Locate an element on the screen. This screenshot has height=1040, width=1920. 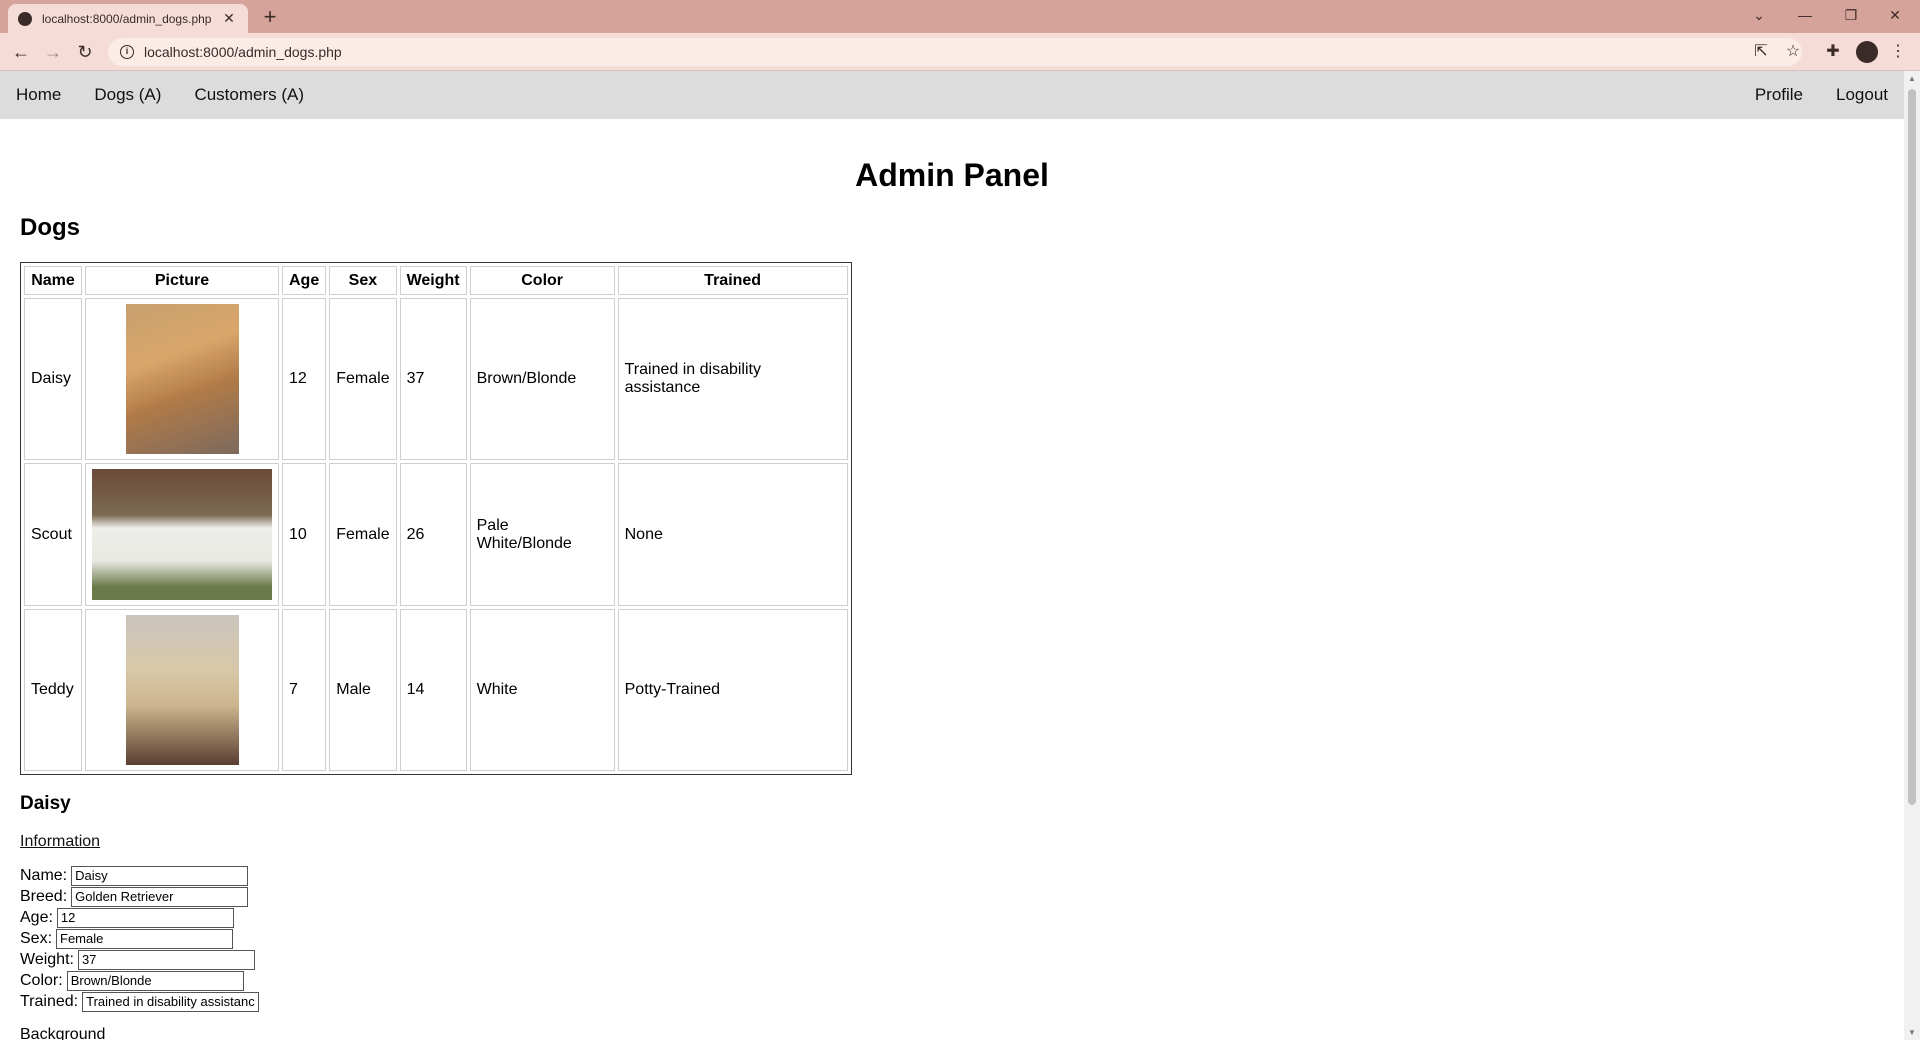
scroll-down-icon: ▼ is located at coordinates (1912, 1032).